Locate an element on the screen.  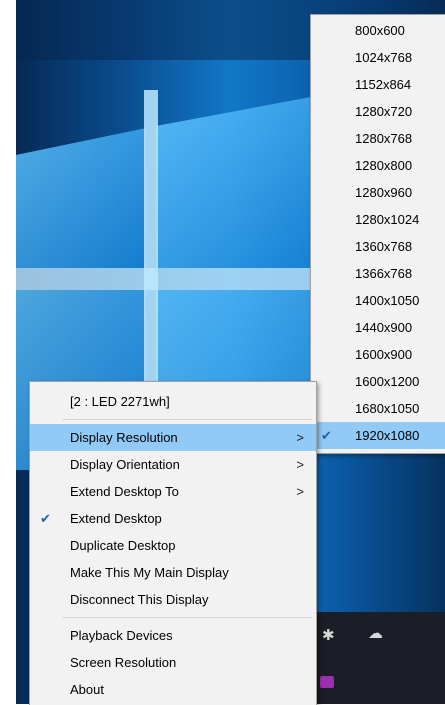
resolution-option: 1400x1050 is located at coordinates (378, 300).